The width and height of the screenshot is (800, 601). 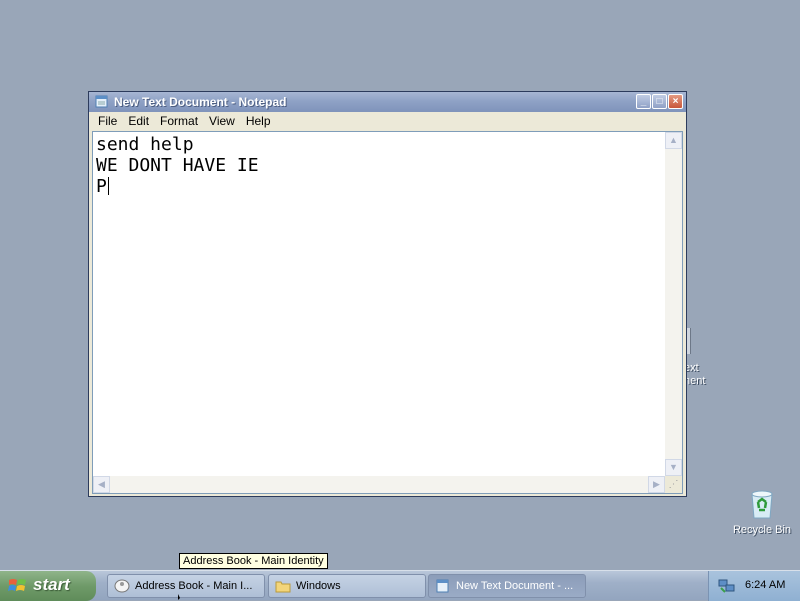 I want to click on text-caret, so click(x=108, y=186).